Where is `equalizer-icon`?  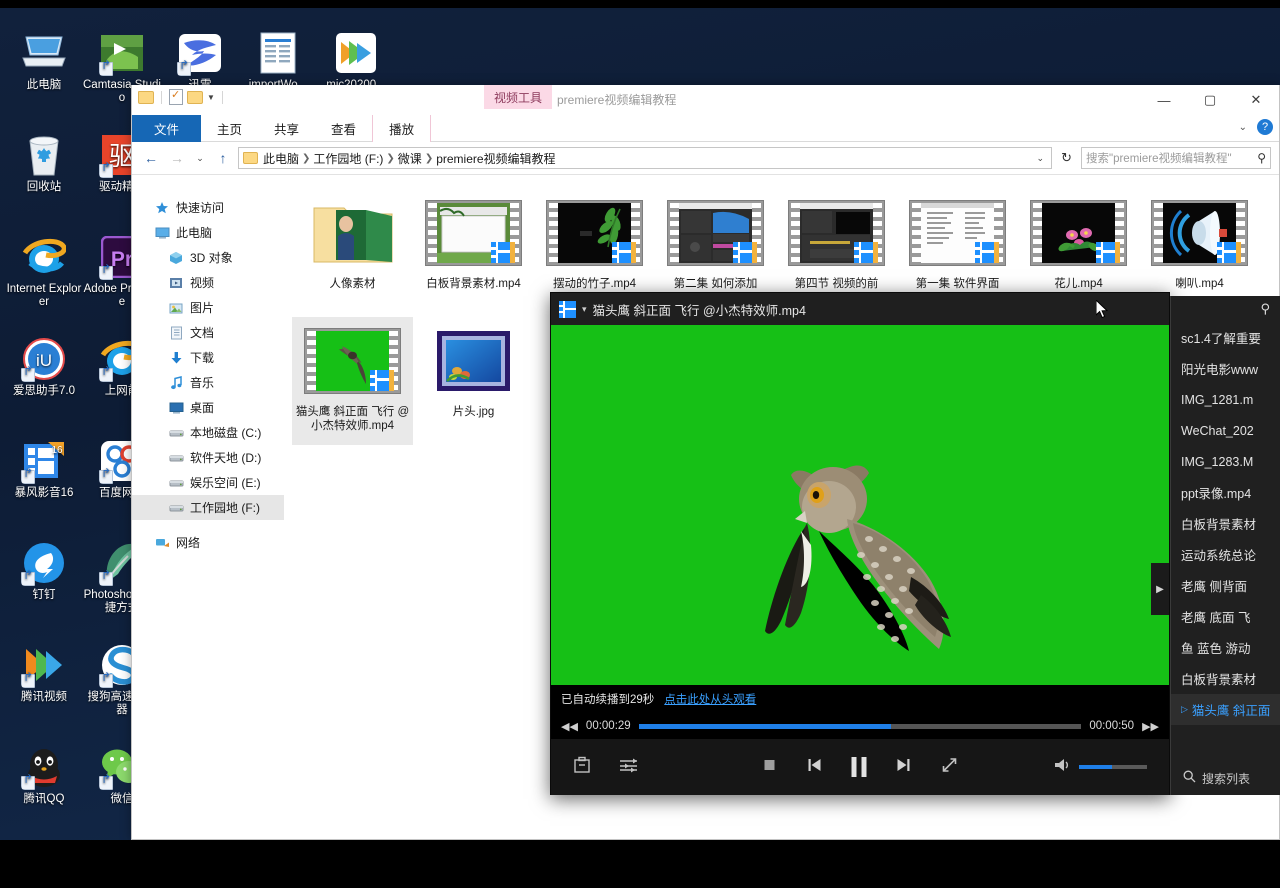
equalizer-icon is located at coordinates (629, 767).